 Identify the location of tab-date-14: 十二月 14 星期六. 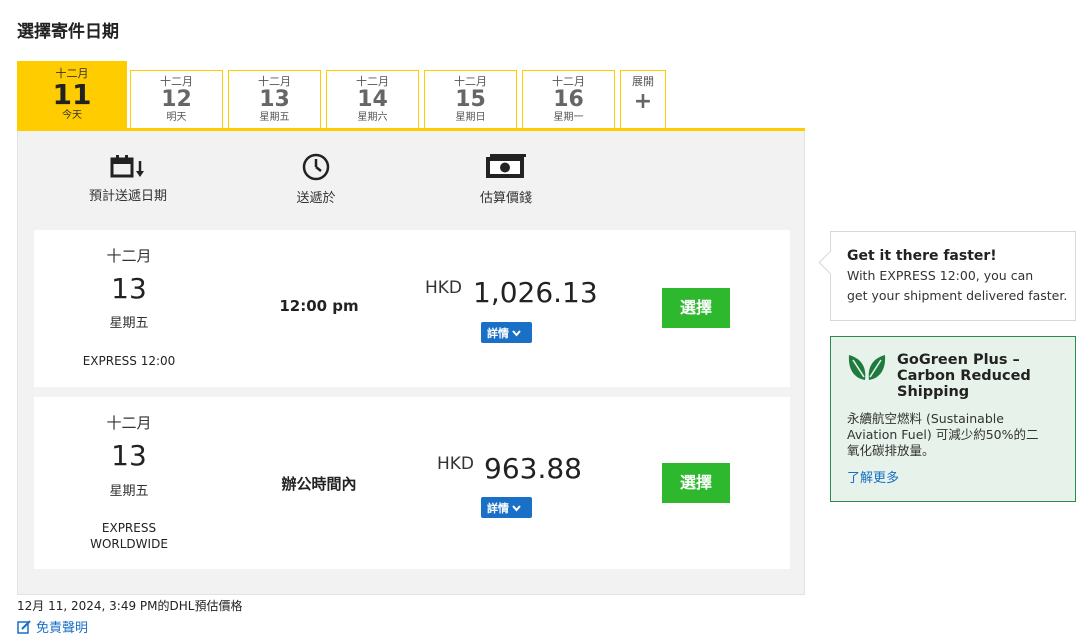
(372, 99).